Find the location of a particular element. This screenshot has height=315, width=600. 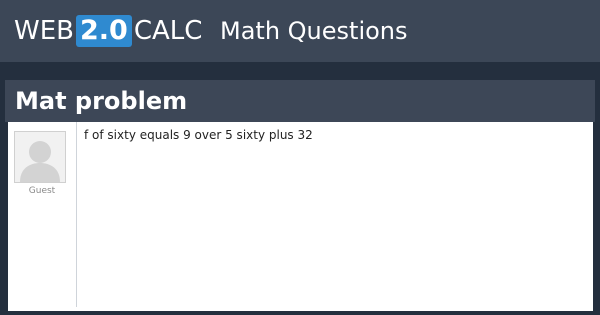

section-link-math-questions: Math Questions is located at coordinates (314, 31).